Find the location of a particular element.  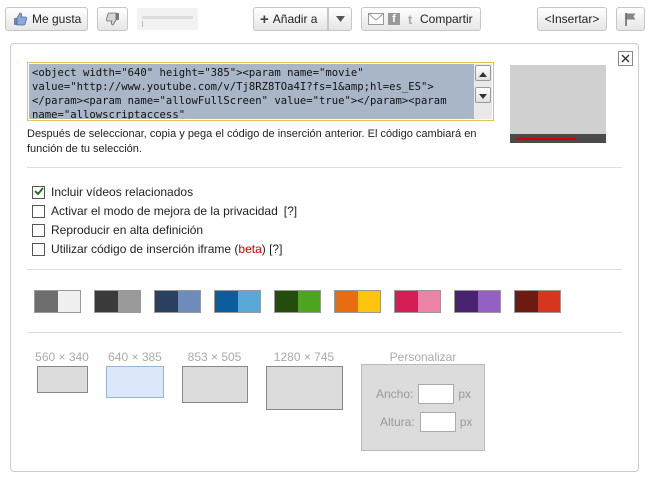

size-option-853: 853 × 505 is located at coordinates (214, 377).